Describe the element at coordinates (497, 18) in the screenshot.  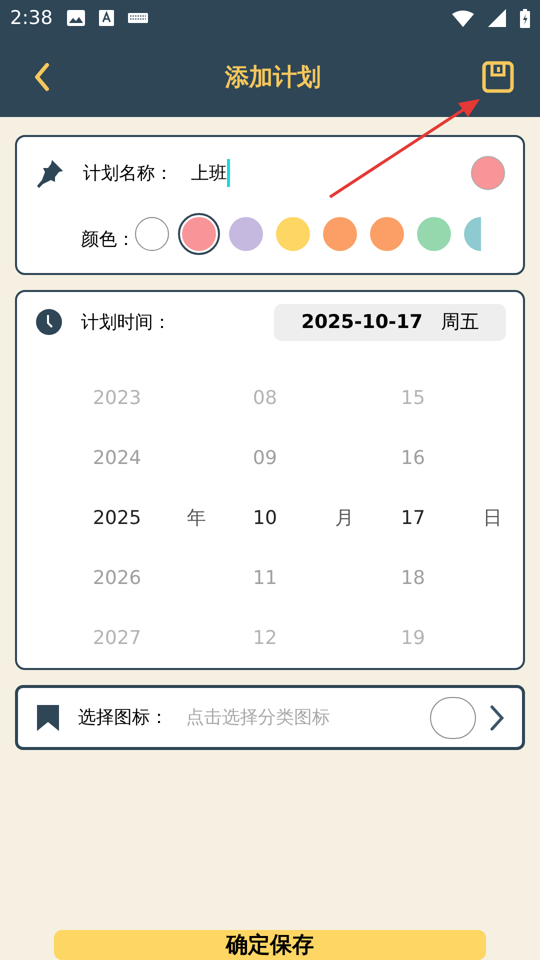
I see `signal-icon` at that location.